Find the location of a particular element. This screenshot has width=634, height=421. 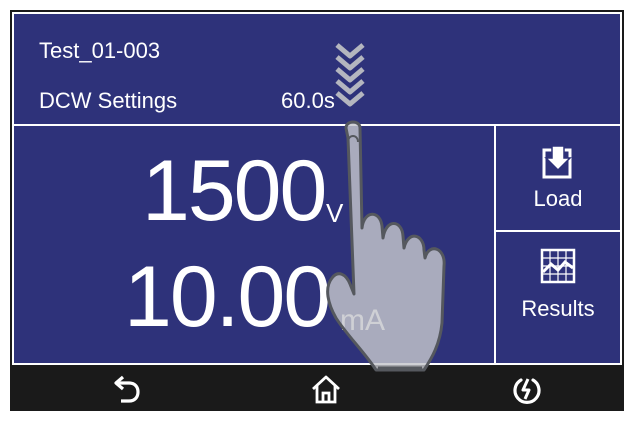

back-arrow-icon is located at coordinates (127, 389).